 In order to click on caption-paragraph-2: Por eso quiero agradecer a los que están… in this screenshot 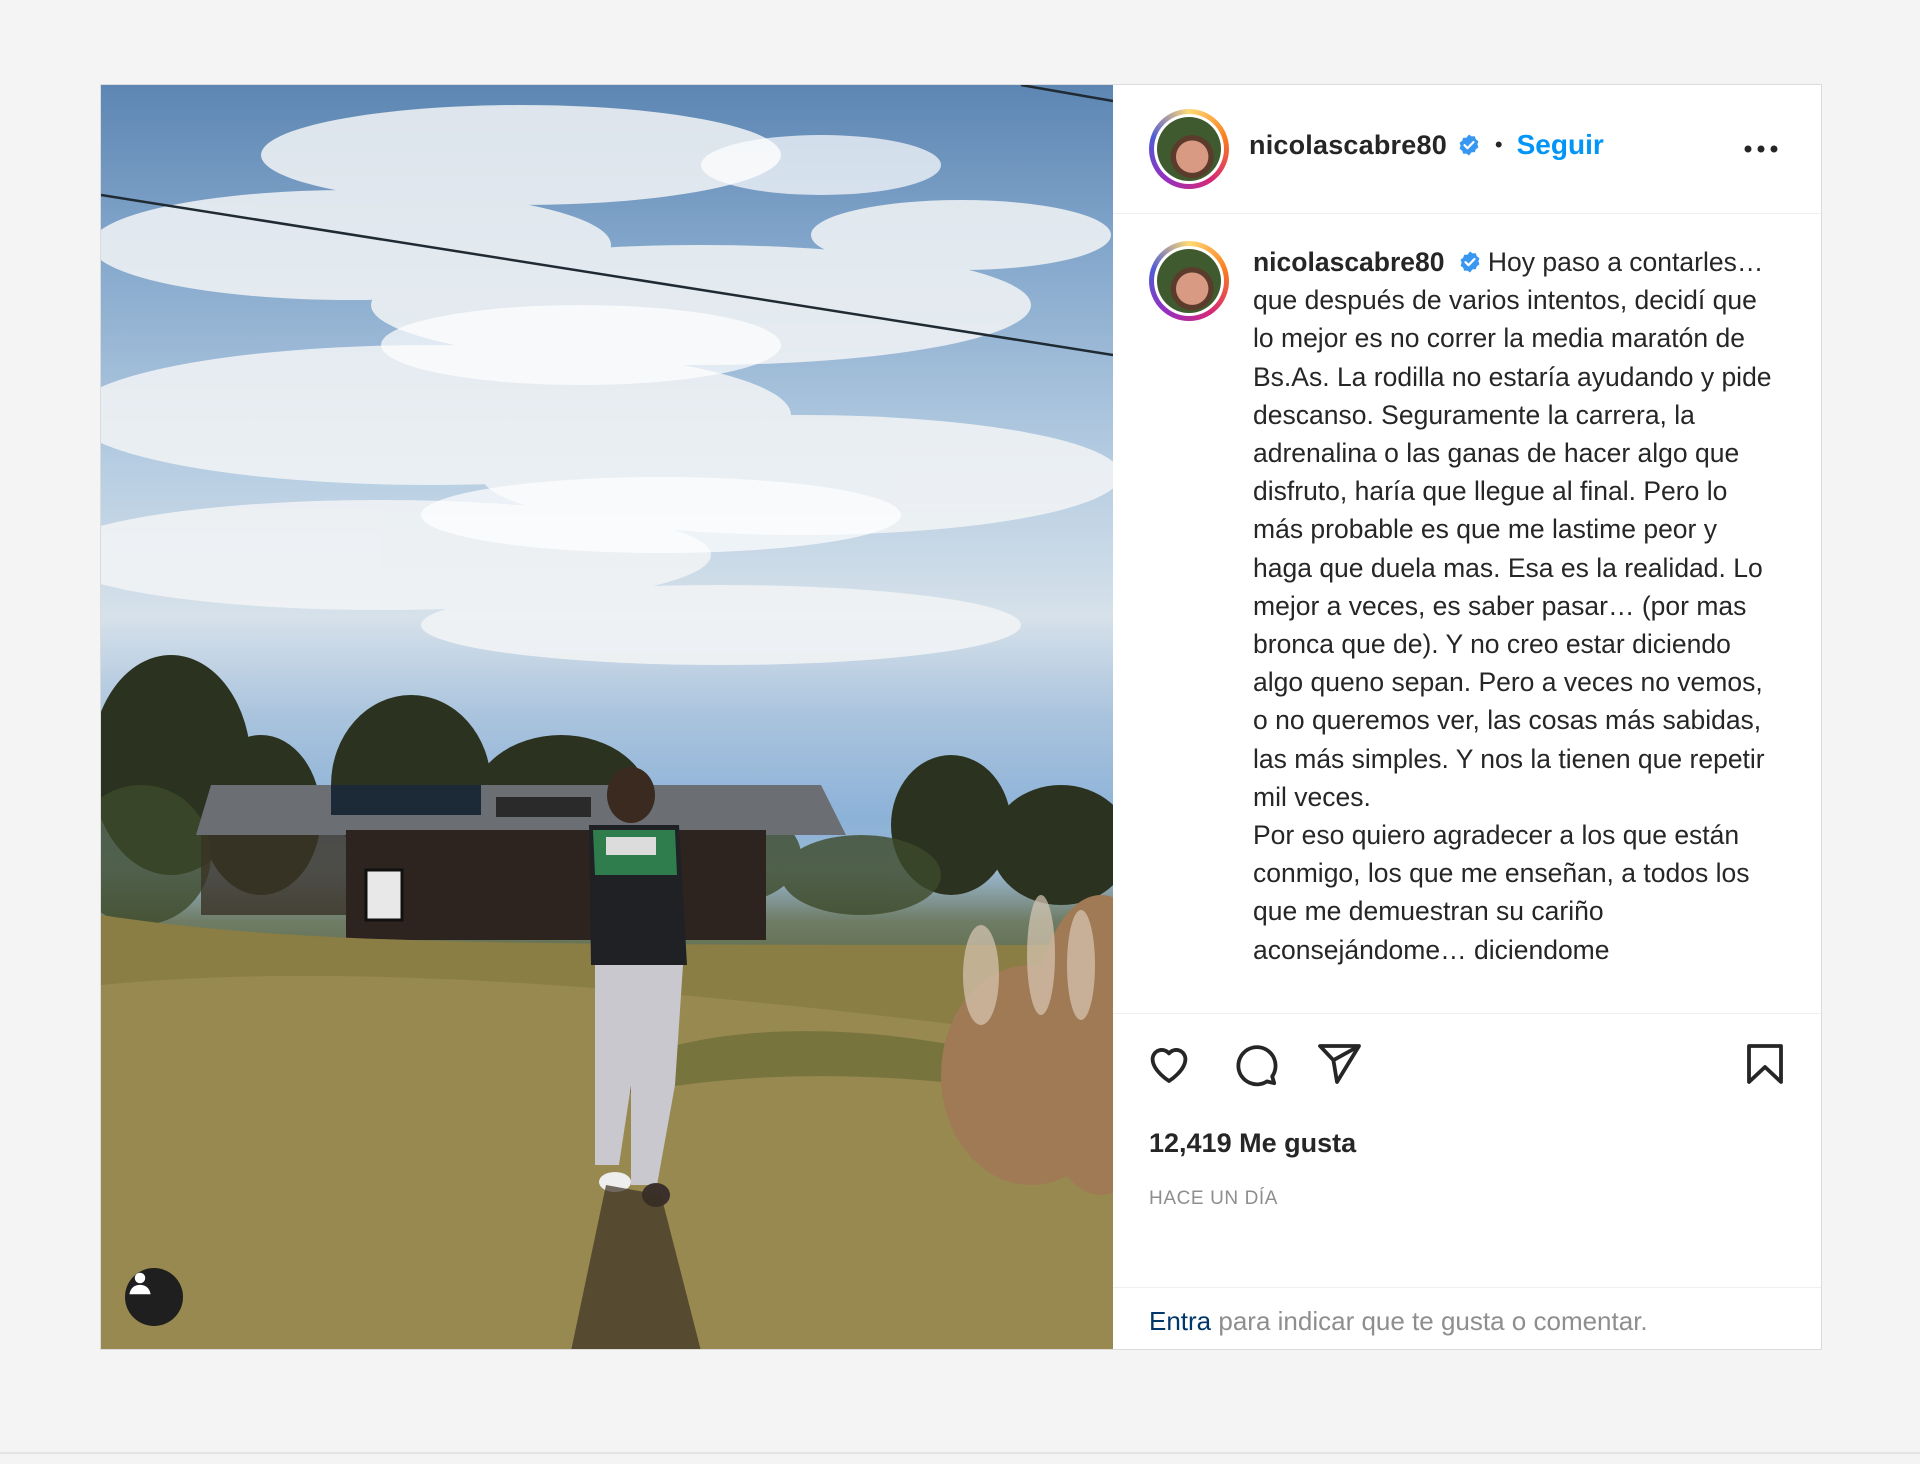, I will do `click(1518, 892)`.